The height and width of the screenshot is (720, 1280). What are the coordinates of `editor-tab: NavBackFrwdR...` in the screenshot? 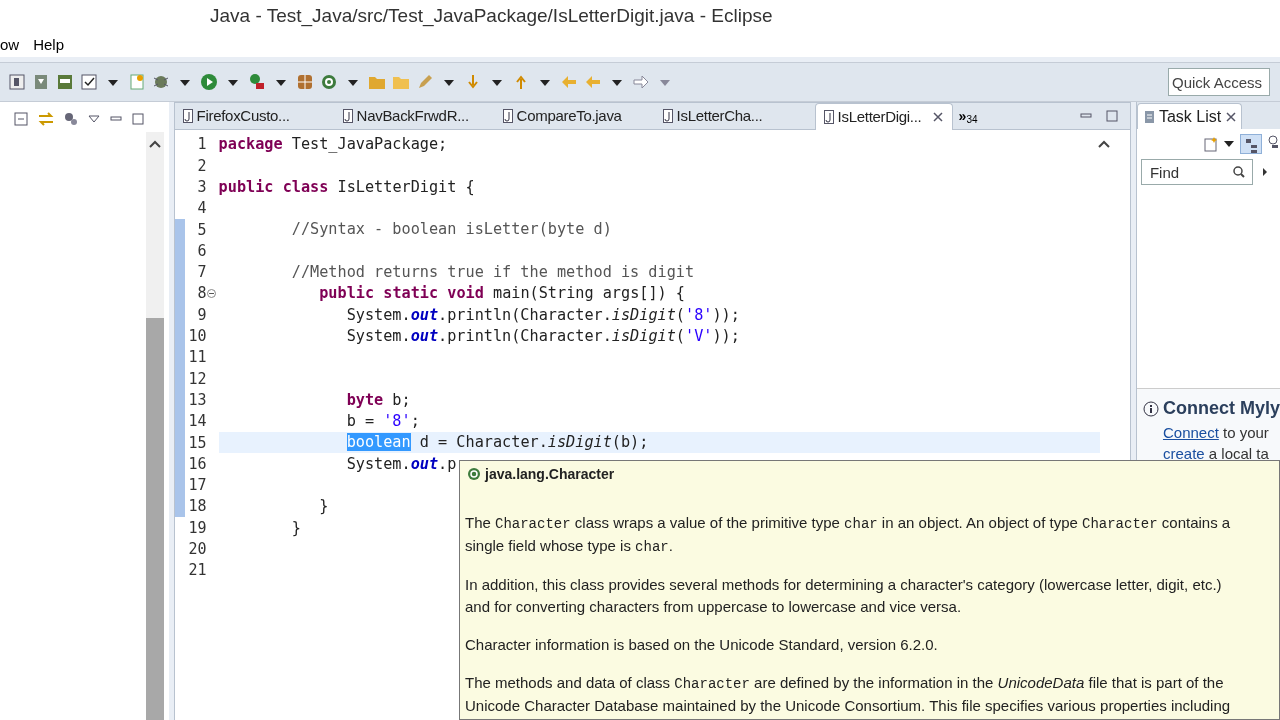 It's located at (414, 116).